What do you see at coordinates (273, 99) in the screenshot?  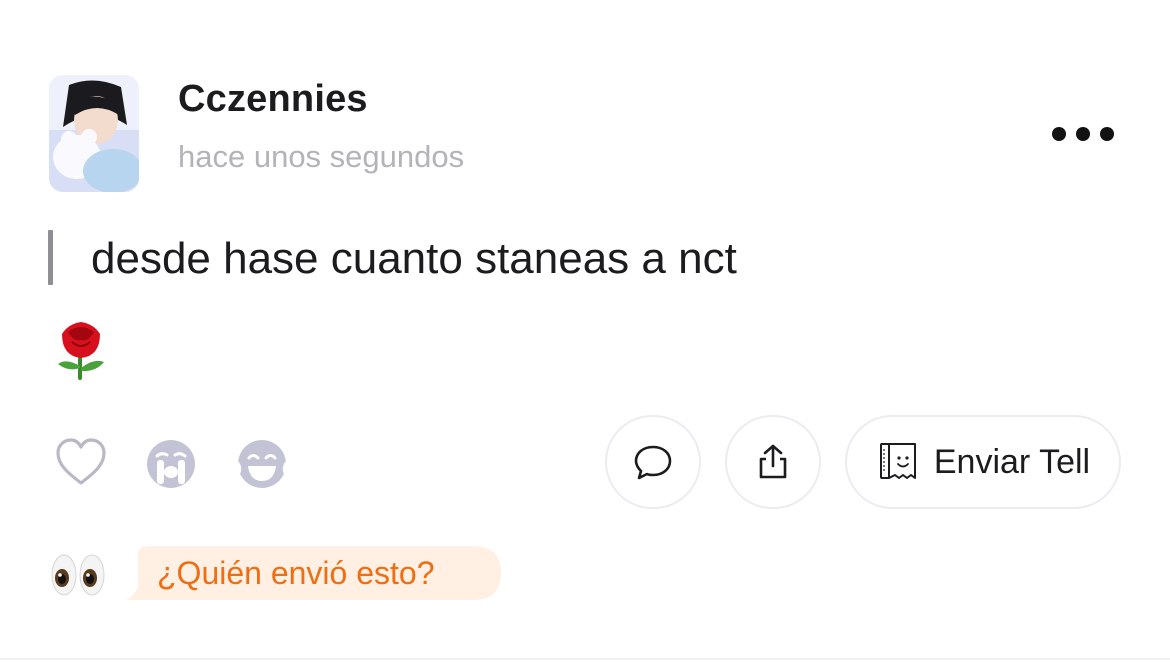 I see `username: Cczennies` at bounding box center [273, 99].